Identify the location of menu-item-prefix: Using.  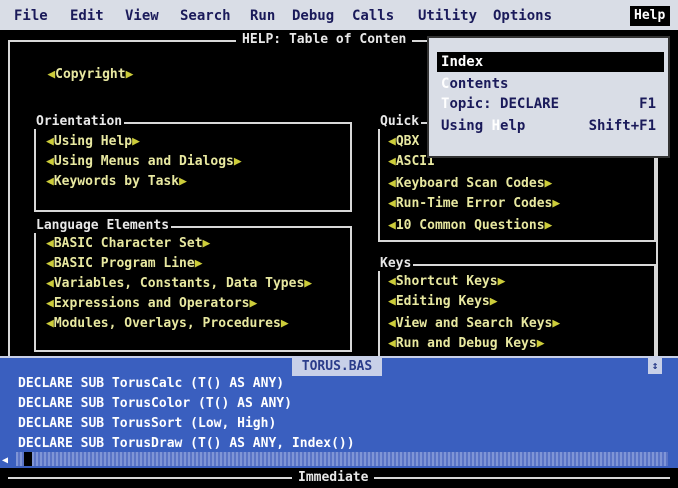
(466, 126).